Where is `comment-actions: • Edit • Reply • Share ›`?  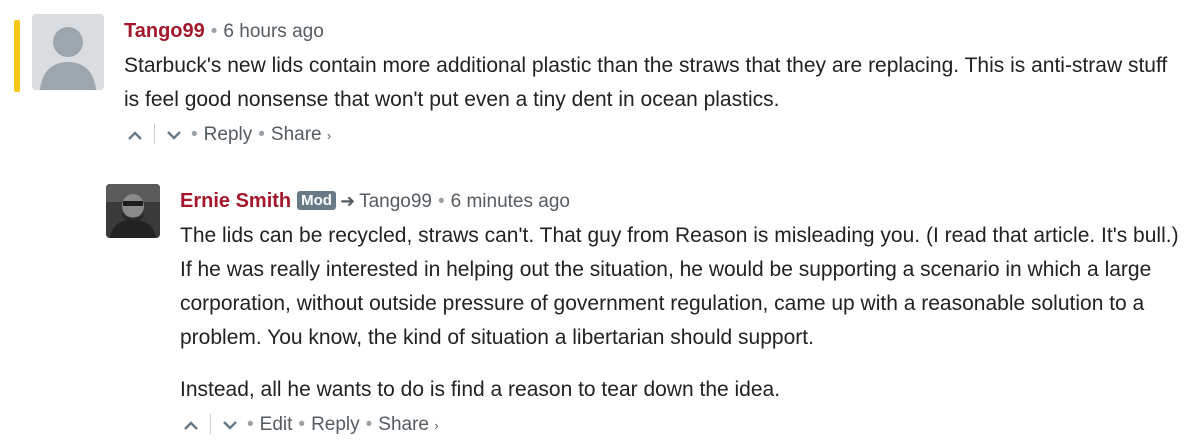
comment-actions: • Edit • Reply • Share › is located at coordinates (685, 425).